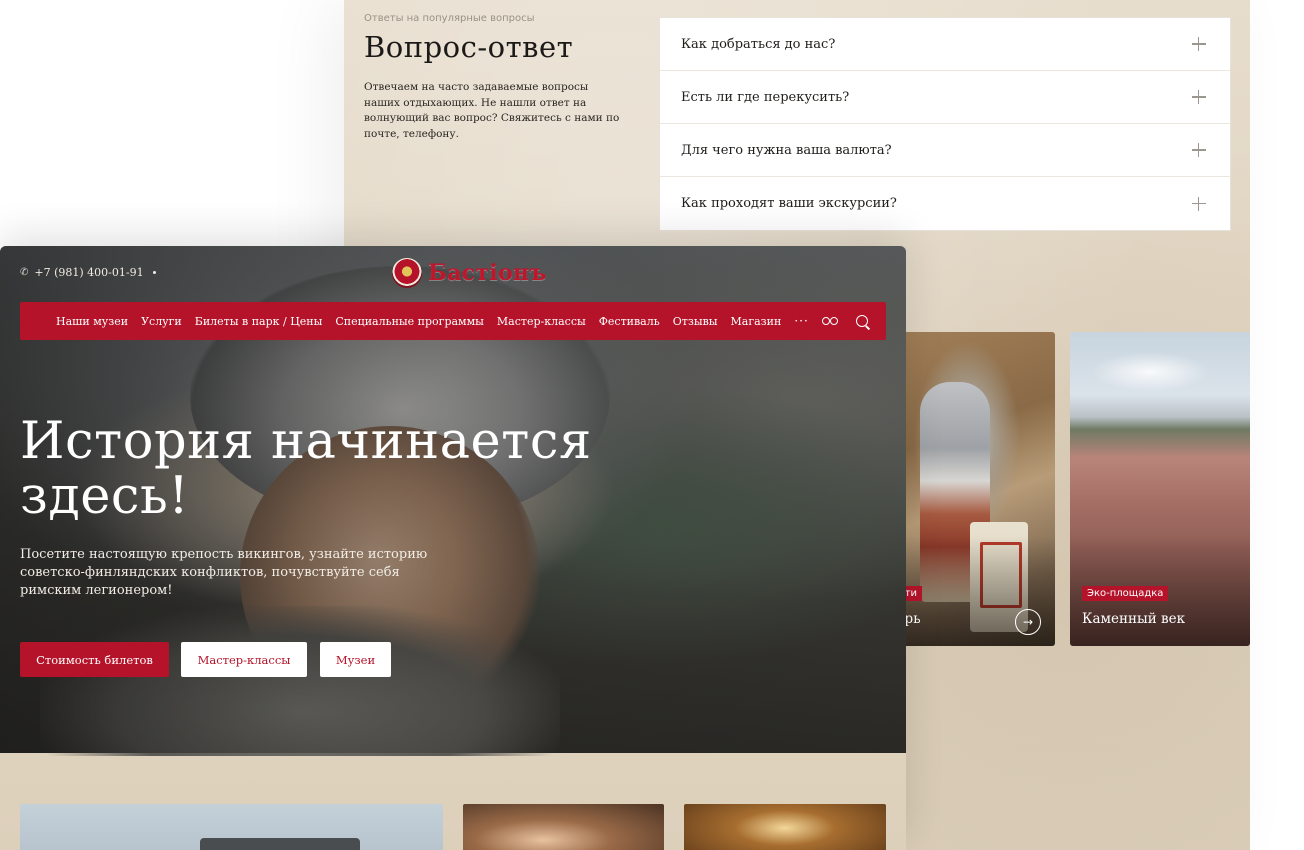  What do you see at coordinates (945, 97) in the screenshot?
I see `faq-item: Есть ли где перекусить?` at bounding box center [945, 97].